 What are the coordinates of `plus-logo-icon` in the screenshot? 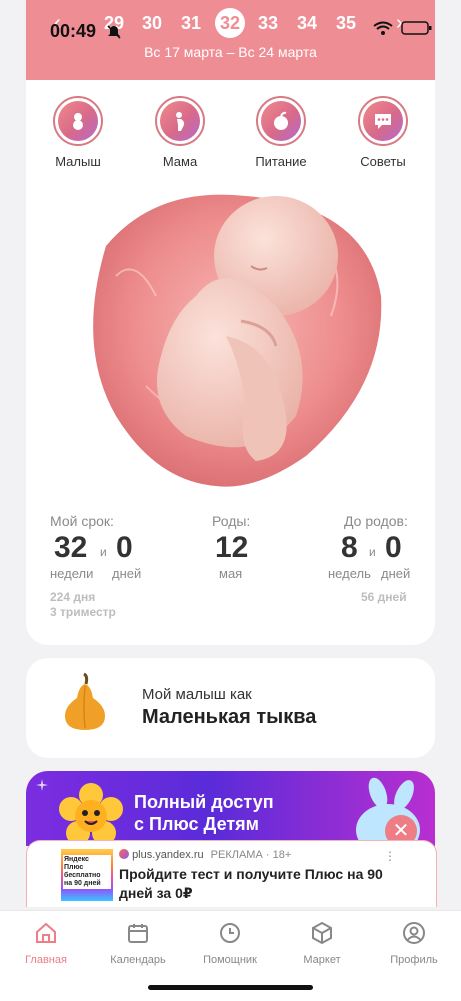 It's located at (124, 854).